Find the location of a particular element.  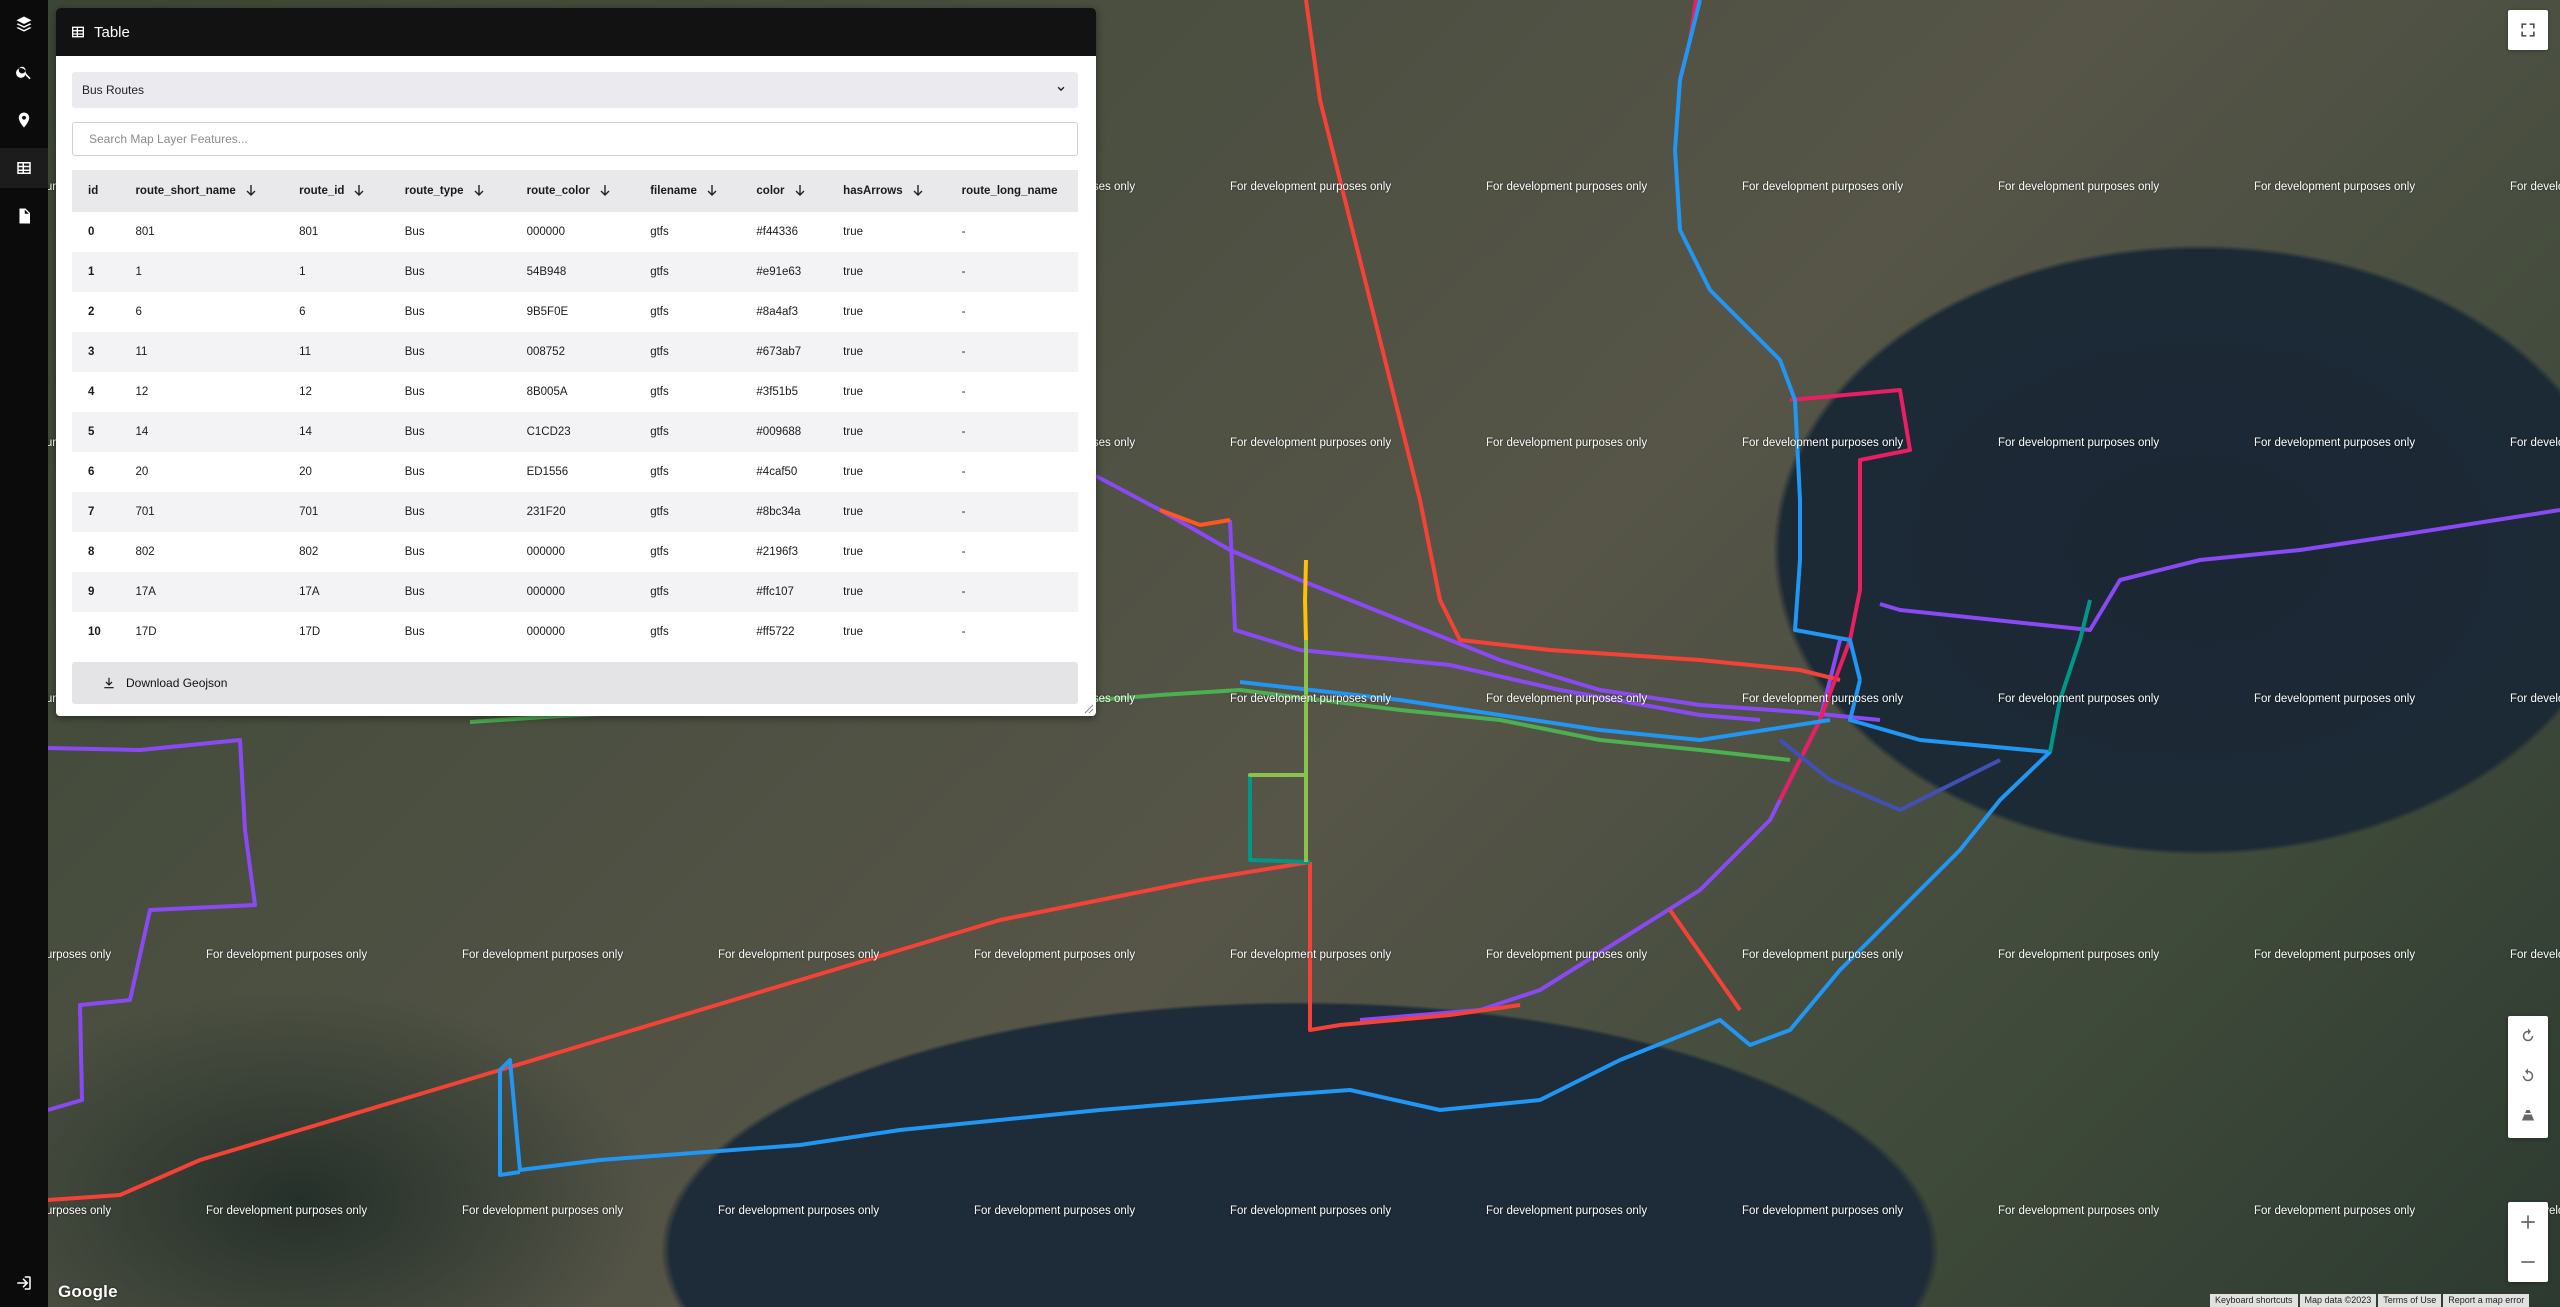

zoom-controls is located at coordinates (2528, 1242).